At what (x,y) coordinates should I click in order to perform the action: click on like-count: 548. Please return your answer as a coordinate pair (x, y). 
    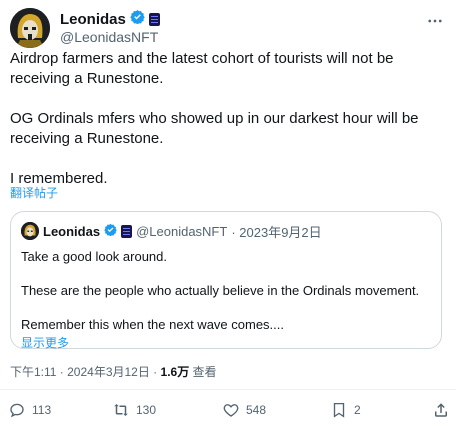
    Looking at the image, I should click on (256, 410).